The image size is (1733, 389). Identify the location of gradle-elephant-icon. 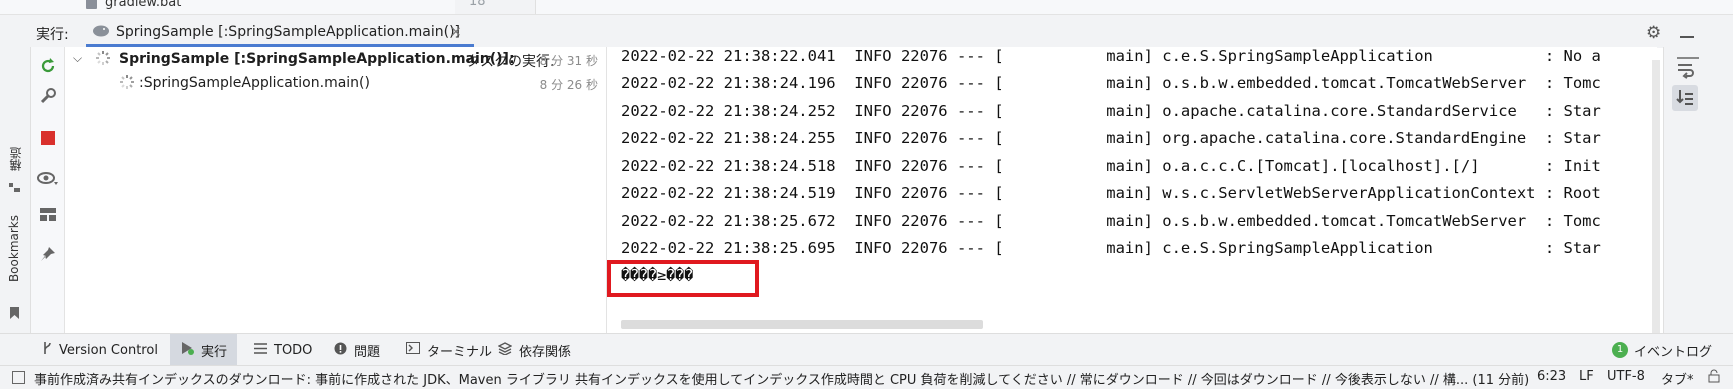
(101, 31).